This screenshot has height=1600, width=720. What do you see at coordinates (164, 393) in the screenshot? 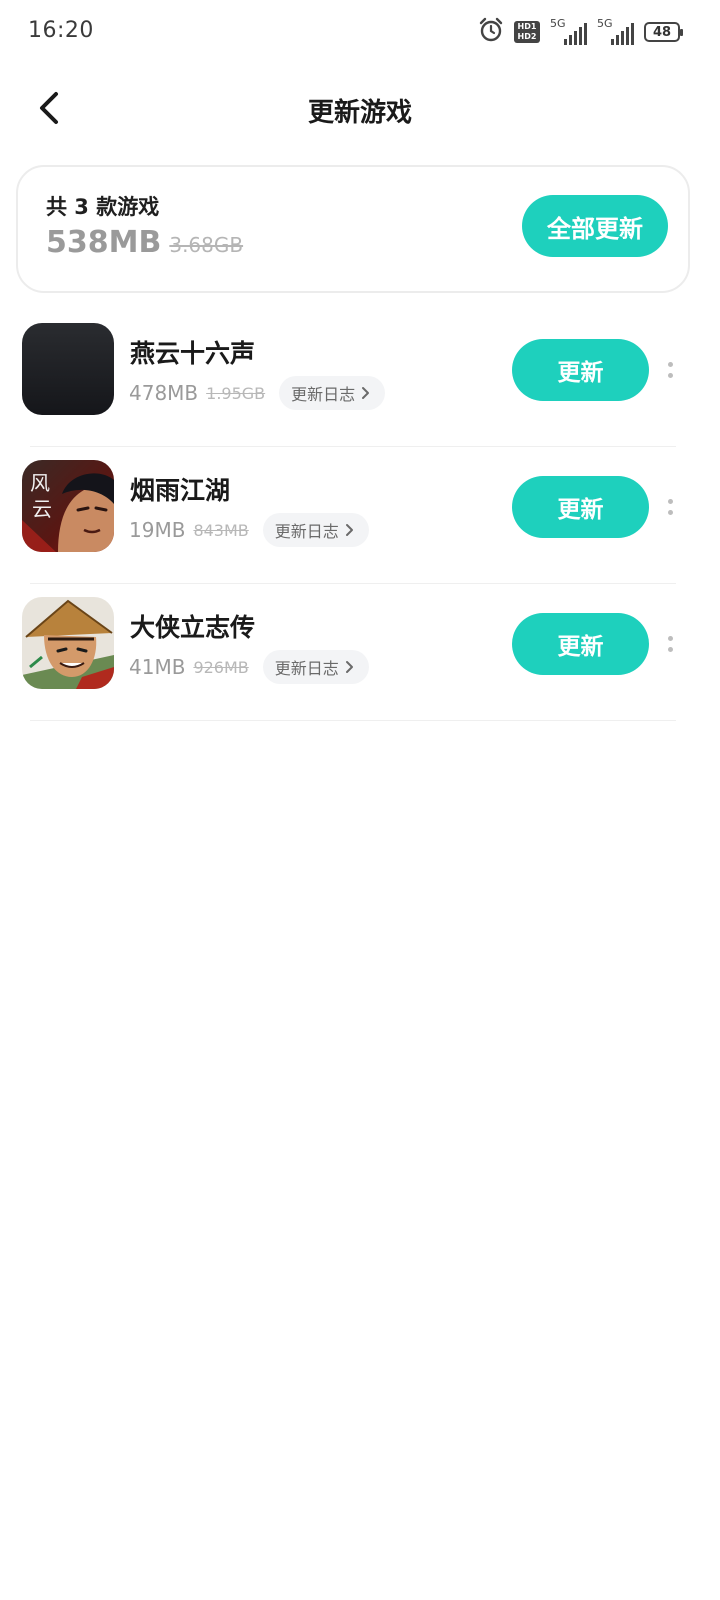
I see `size-current: 478MB` at bounding box center [164, 393].